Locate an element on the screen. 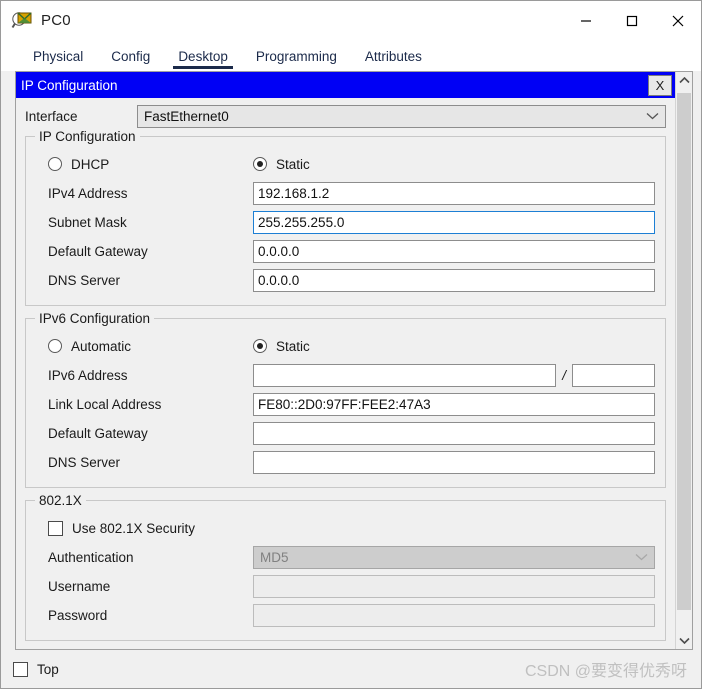  subnet-mask-label: Subnet Mask is located at coordinates (87, 222).